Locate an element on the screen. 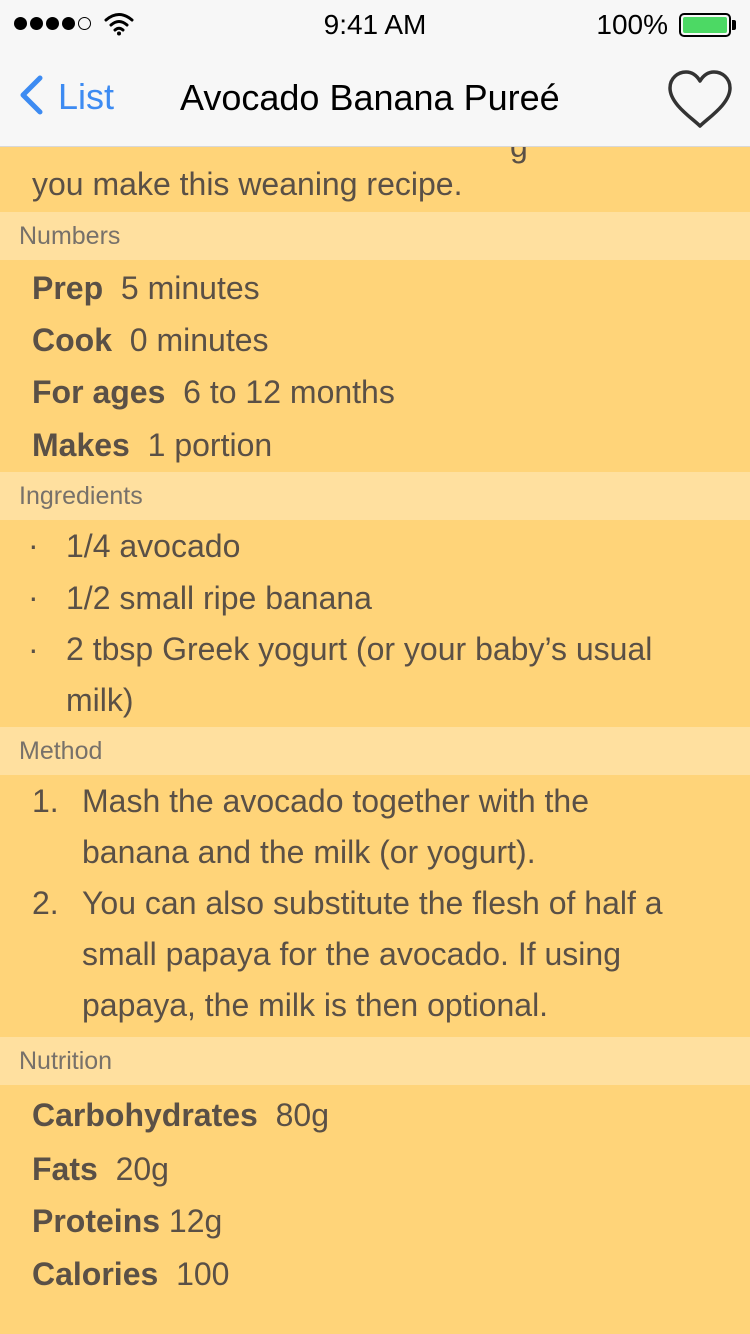 The width and height of the screenshot is (750, 1334). nutrition-label: Proteins is located at coordinates (96, 1221).